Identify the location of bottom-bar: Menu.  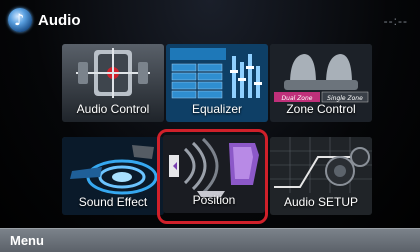
(210, 240).